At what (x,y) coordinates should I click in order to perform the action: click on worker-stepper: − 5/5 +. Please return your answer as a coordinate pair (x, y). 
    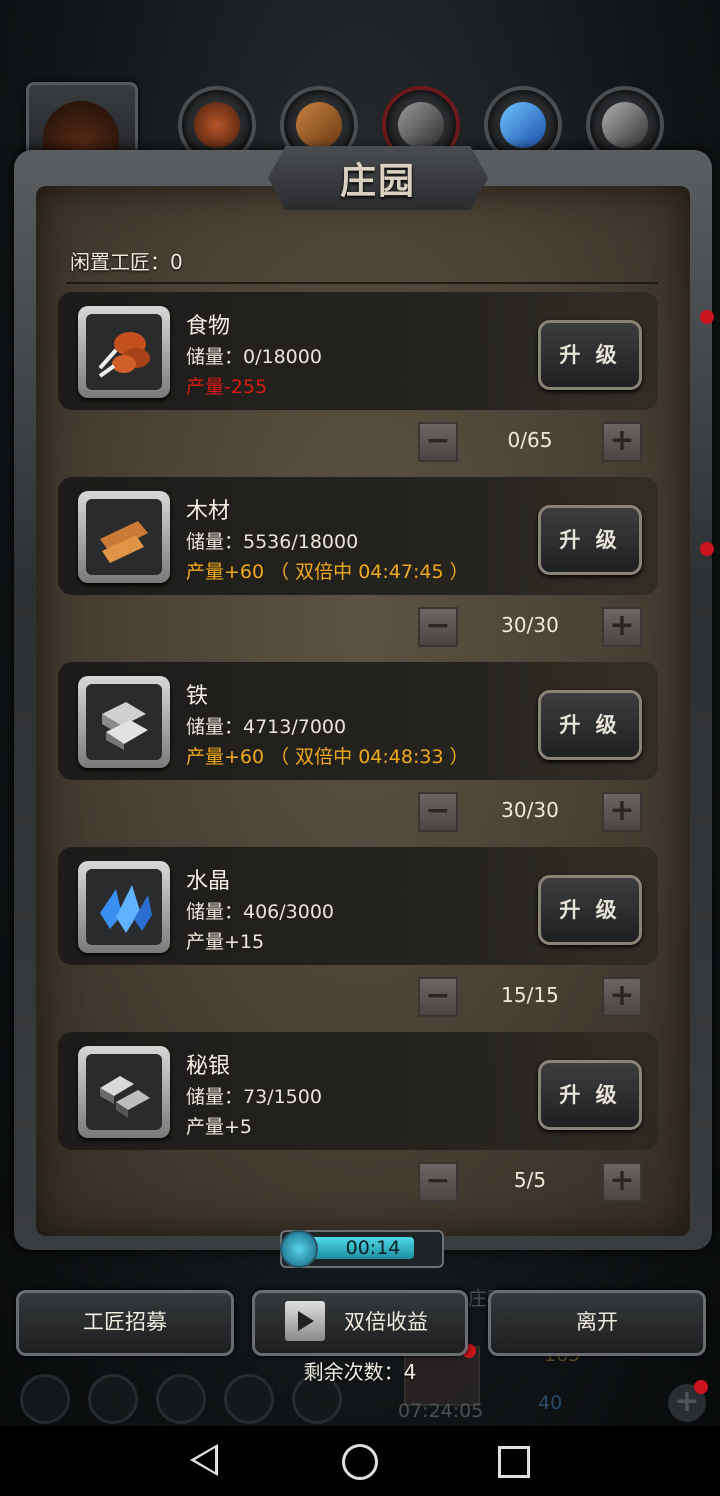
    Looking at the image, I should click on (530, 1182).